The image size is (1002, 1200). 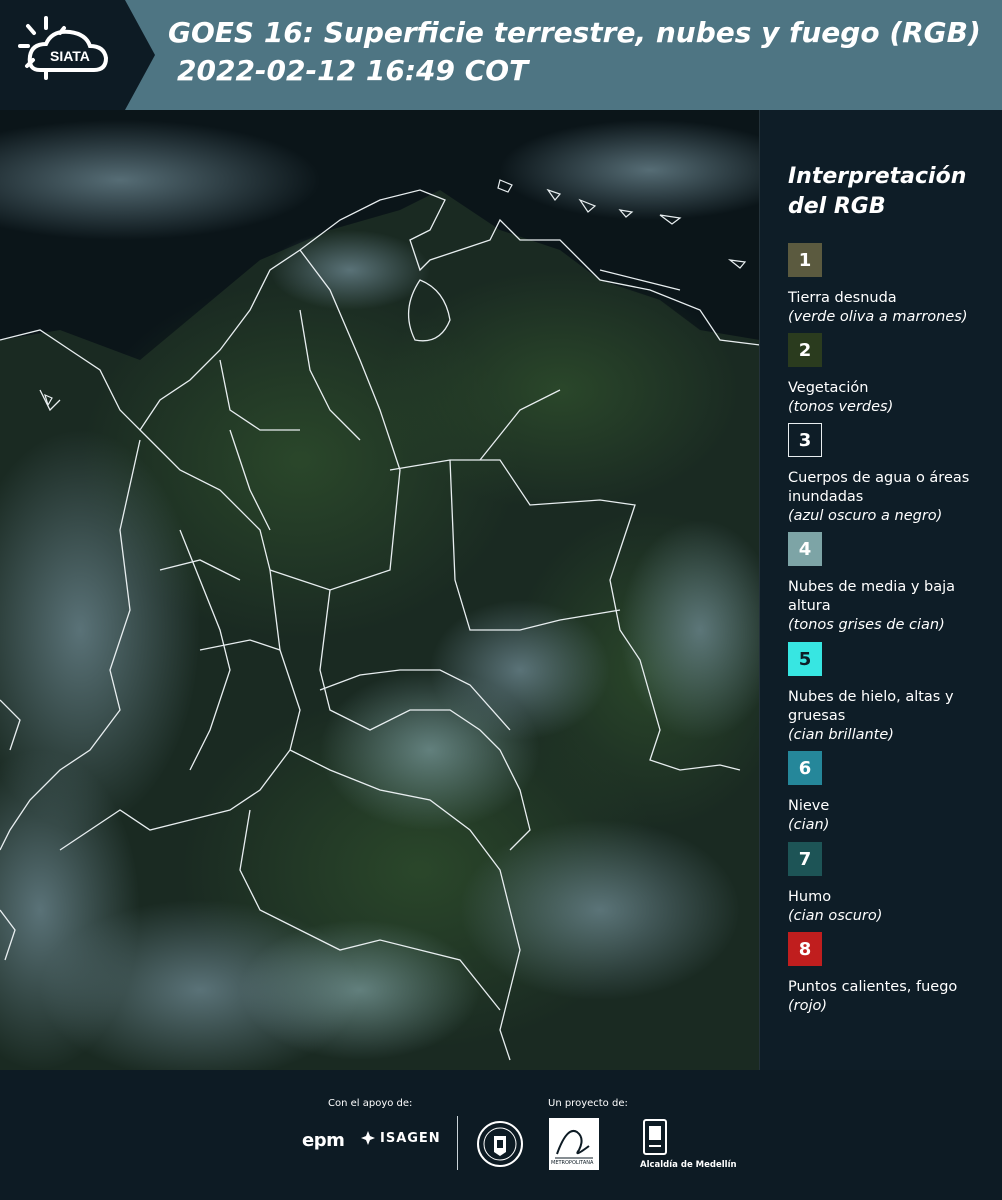 What do you see at coordinates (865, 516) in the screenshot?
I see `legend-item-desc: (azul oscuro a negro)` at bounding box center [865, 516].